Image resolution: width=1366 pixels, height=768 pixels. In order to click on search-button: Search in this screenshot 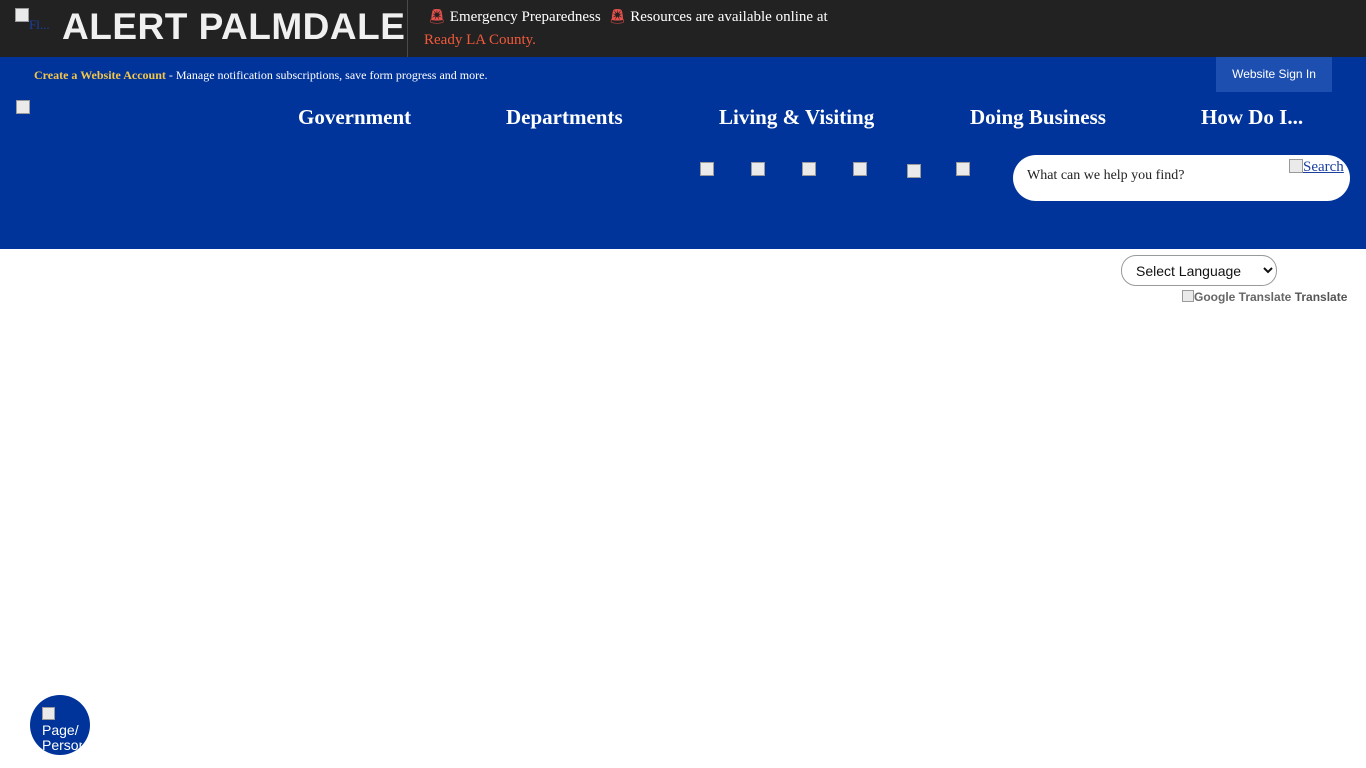, I will do `click(1316, 167)`.